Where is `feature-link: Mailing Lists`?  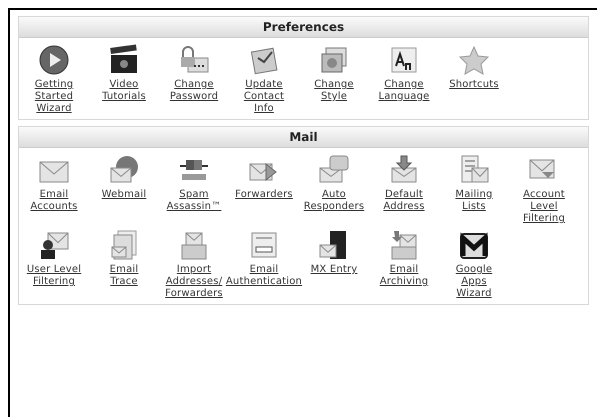
feature-link: Mailing Lists is located at coordinates (474, 201).